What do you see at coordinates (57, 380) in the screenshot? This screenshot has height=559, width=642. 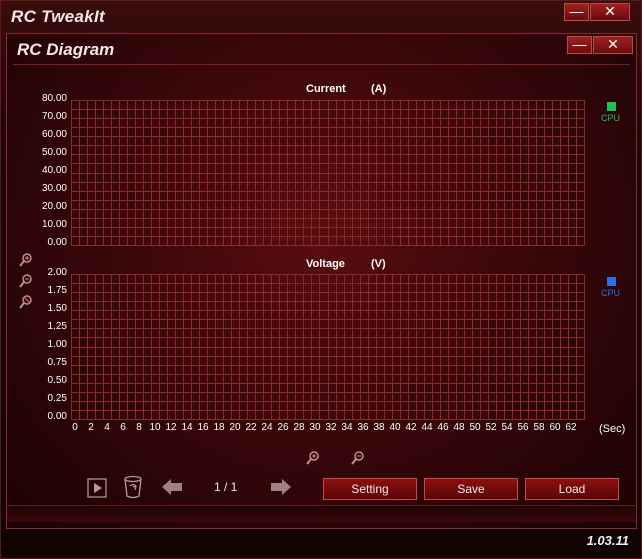 I see `voltage-y-tick-label: 0.50` at bounding box center [57, 380].